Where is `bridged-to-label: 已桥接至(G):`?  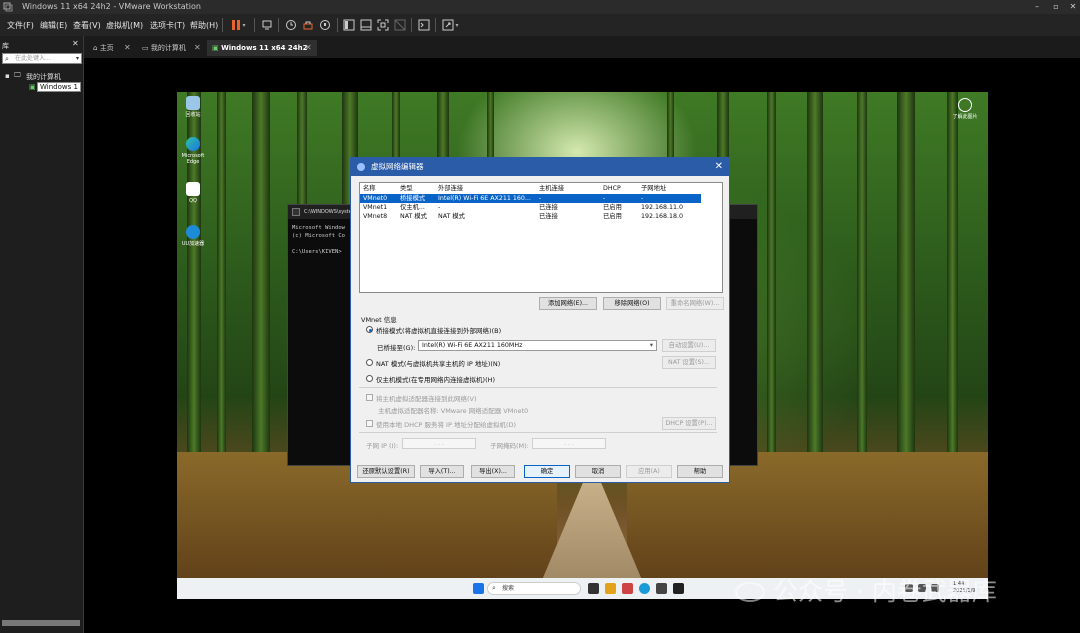
bridged-to-label: 已桥接至(G): is located at coordinates (396, 348).